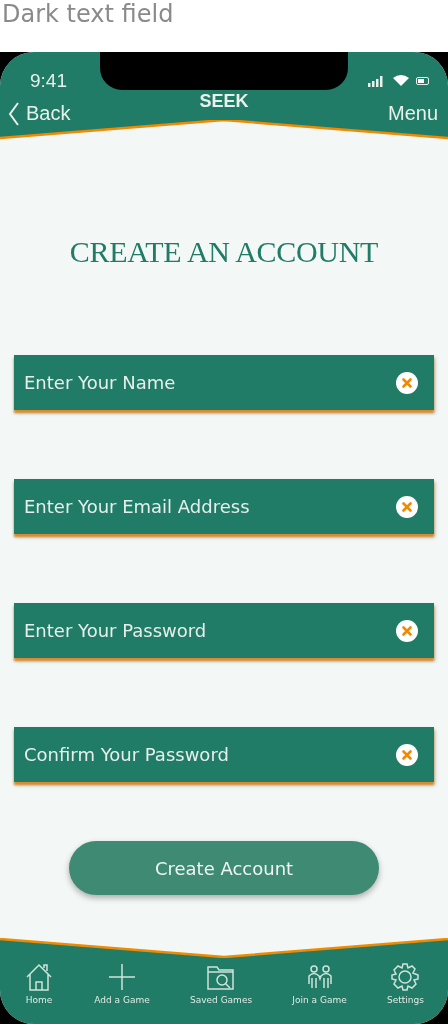 This screenshot has height=1024, width=448. I want to click on battery-icon, so click(423, 80).